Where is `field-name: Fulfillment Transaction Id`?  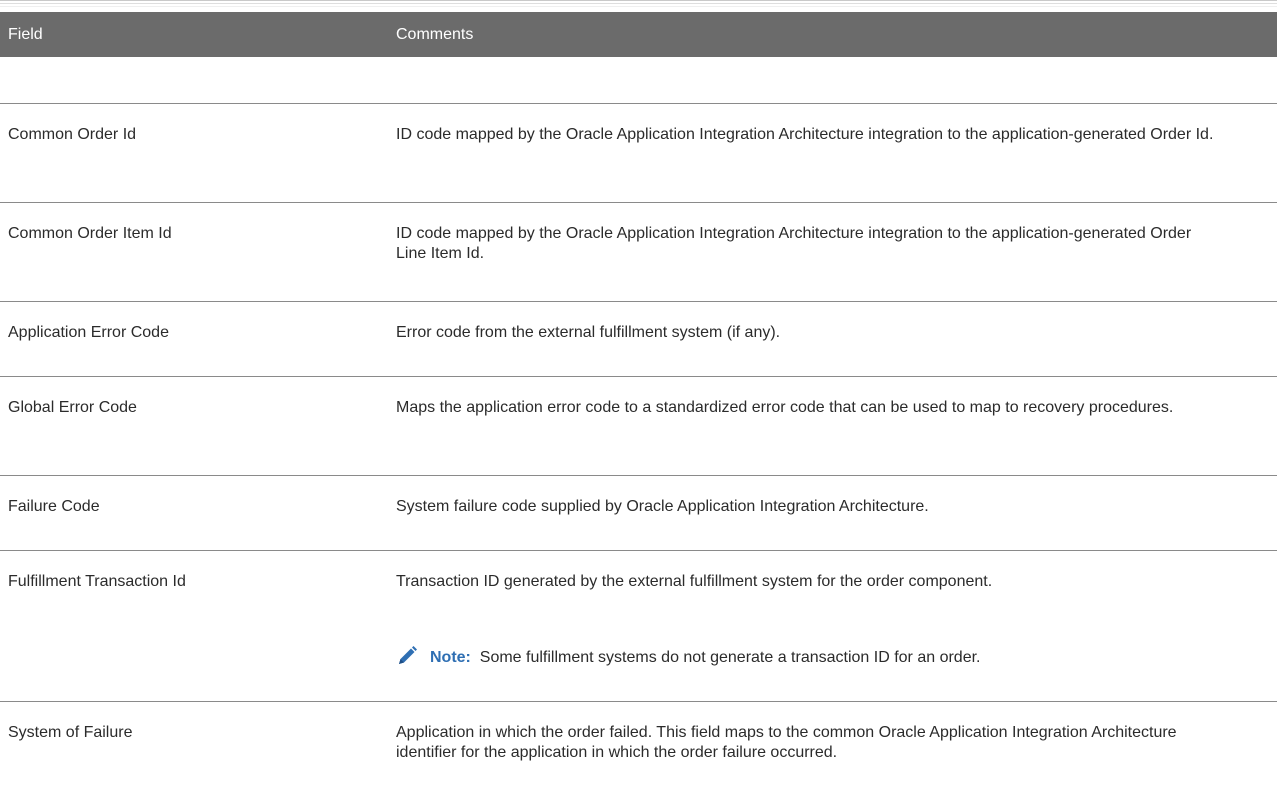
field-name: Fulfillment Transaction Id is located at coordinates (97, 581).